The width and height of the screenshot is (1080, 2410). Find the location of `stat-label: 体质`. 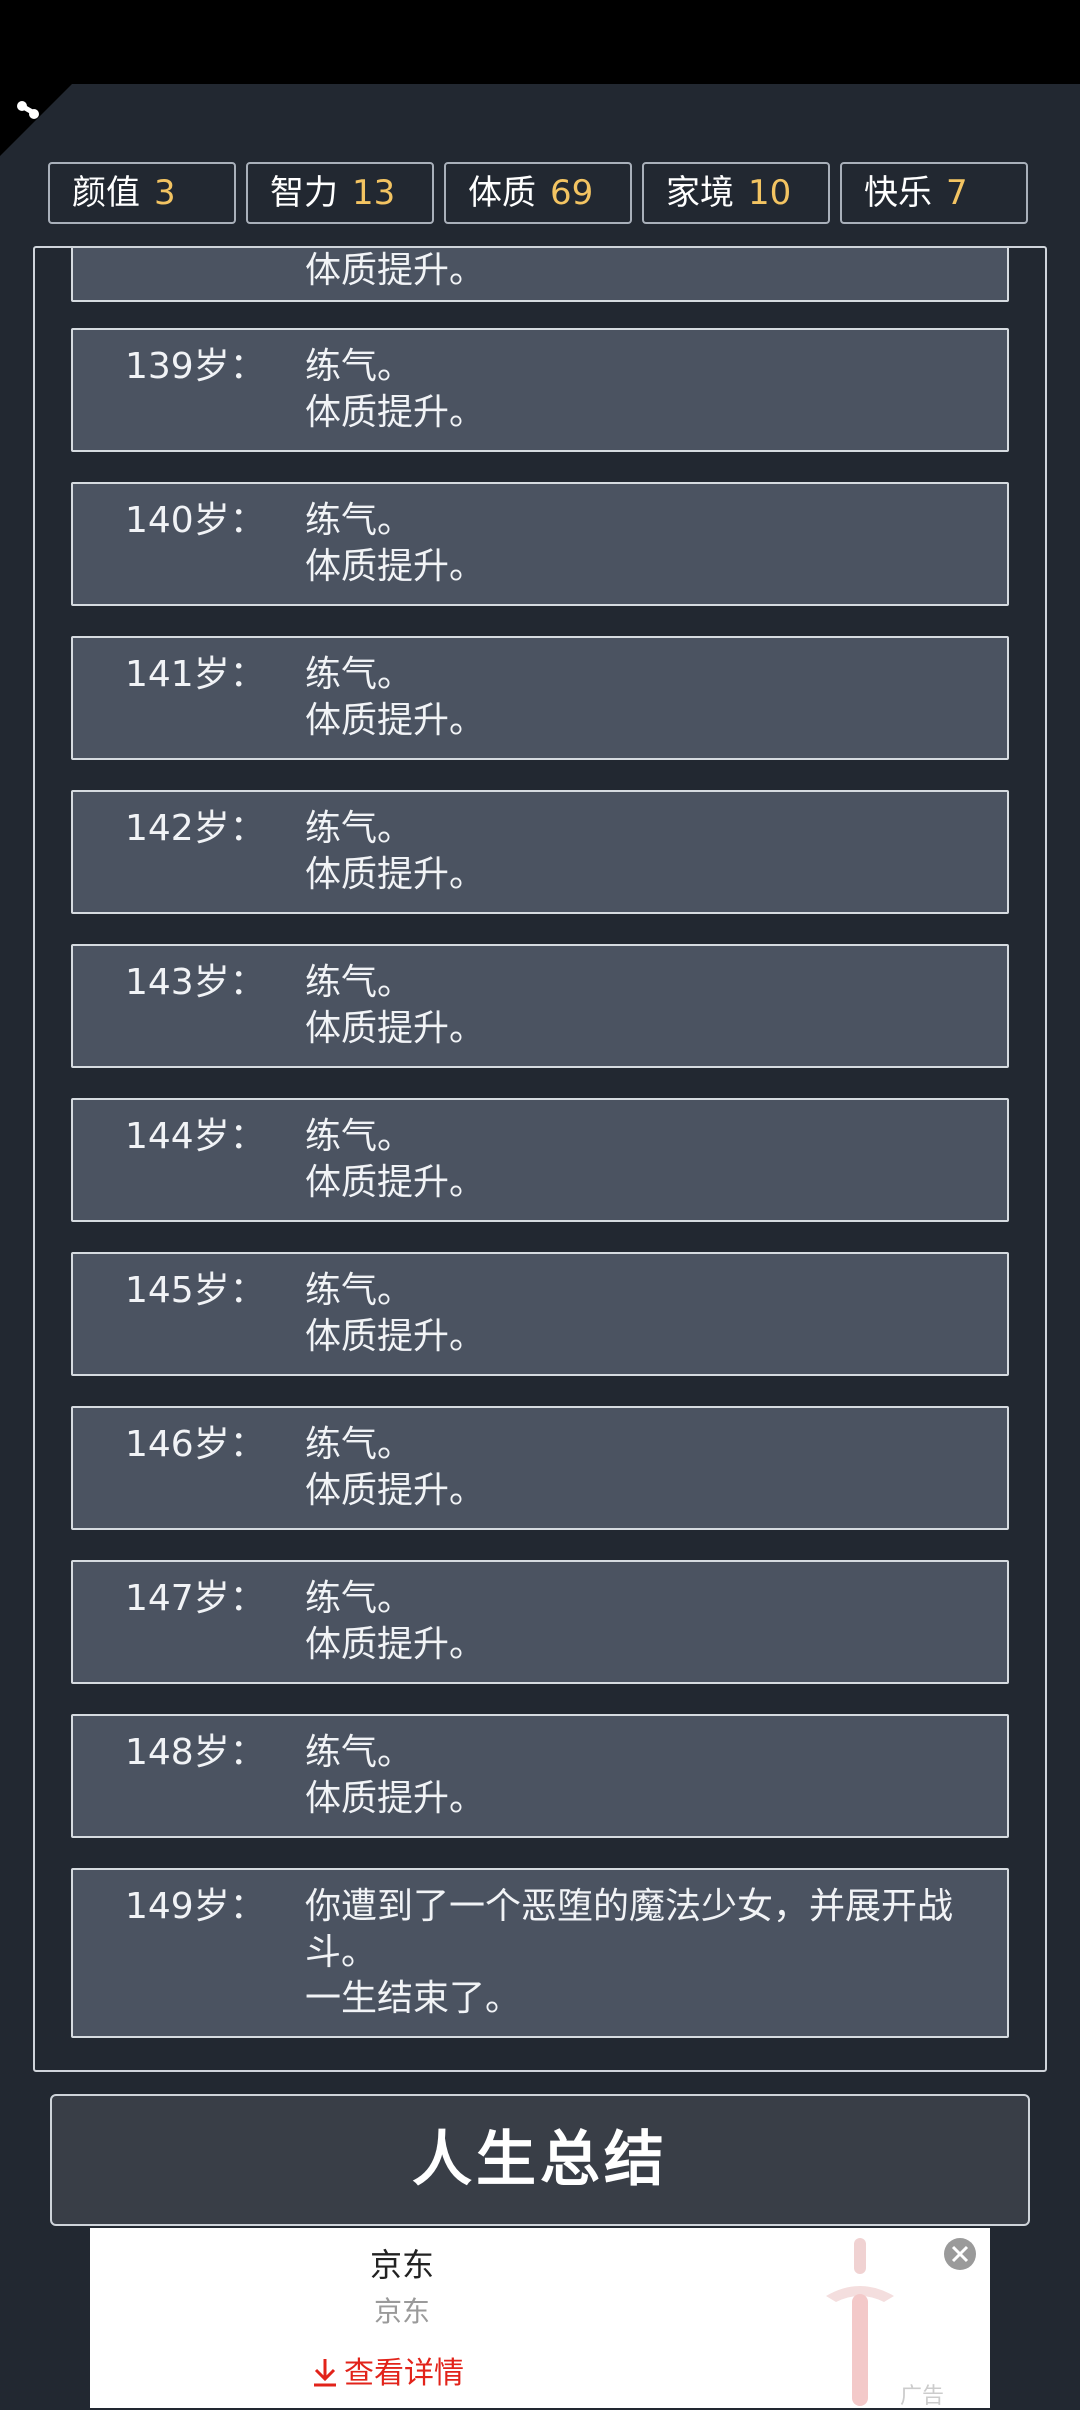

stat-label: 体质 is located at coordinates (502, 193).